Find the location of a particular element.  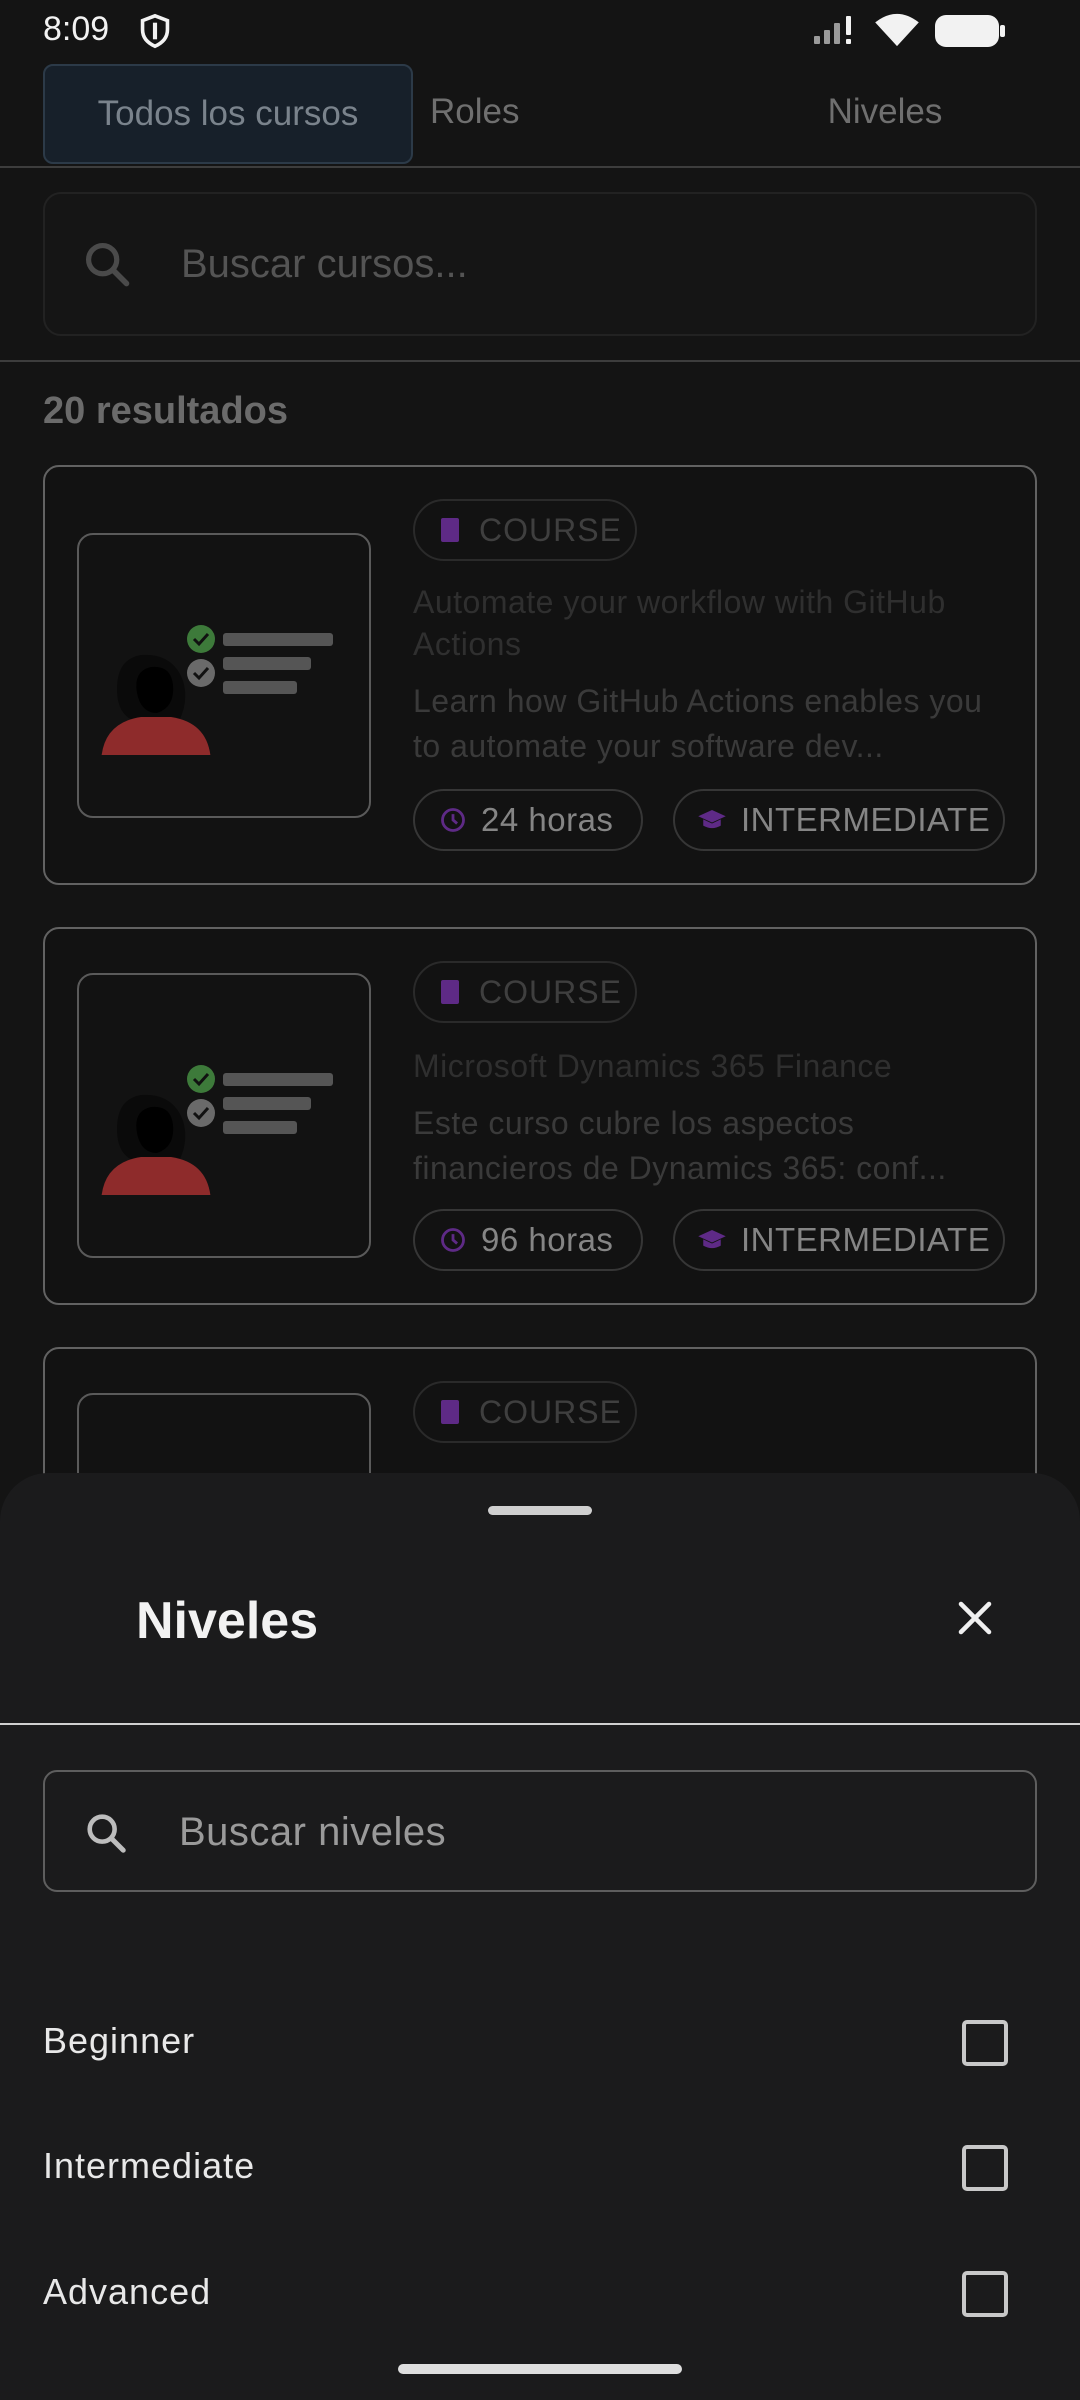

level-option-advanced: Advanced is located at coordinates (540, 2293).